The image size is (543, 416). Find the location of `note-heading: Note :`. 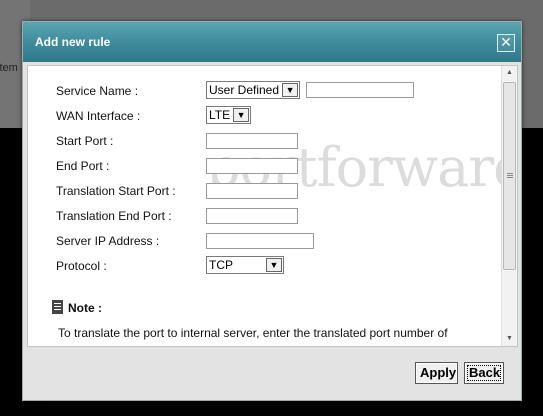

note-heading: Note : is located at coordinates (77, 307).